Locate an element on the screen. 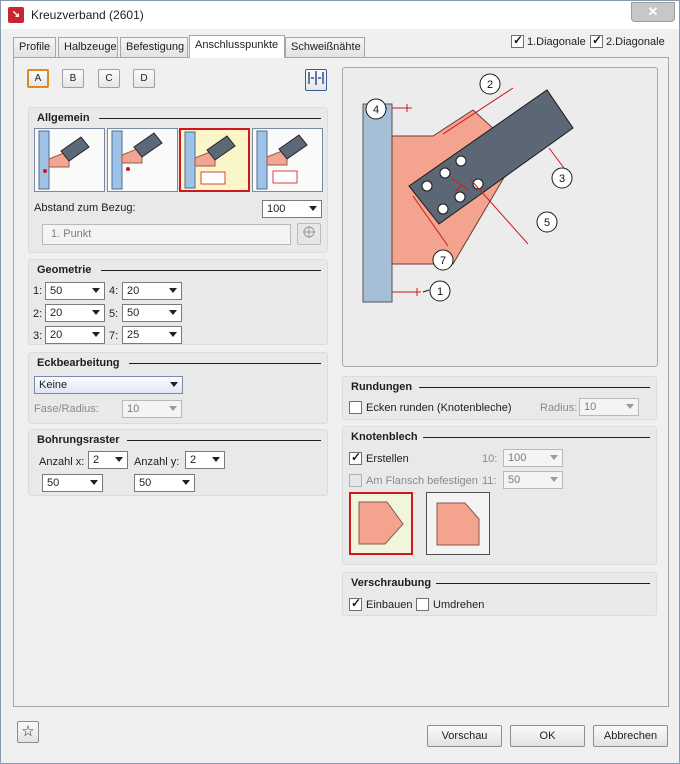 The width and height of the screenshot is (680, 764). diagonale-2-label: 2.Diagonale is located at coordinates (635, 41).